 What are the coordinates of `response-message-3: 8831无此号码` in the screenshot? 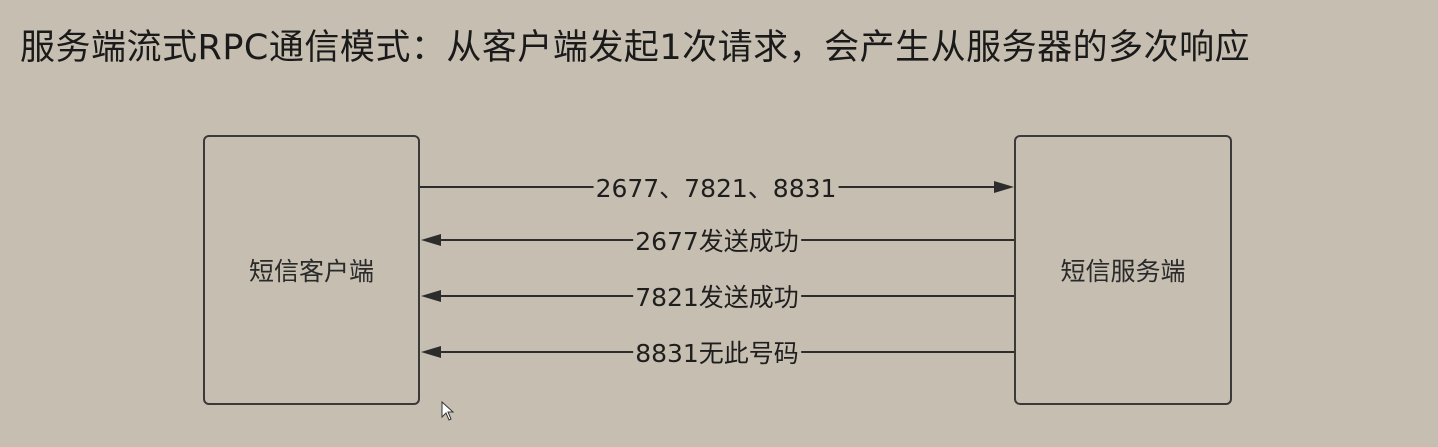 It's located at (717, 352).